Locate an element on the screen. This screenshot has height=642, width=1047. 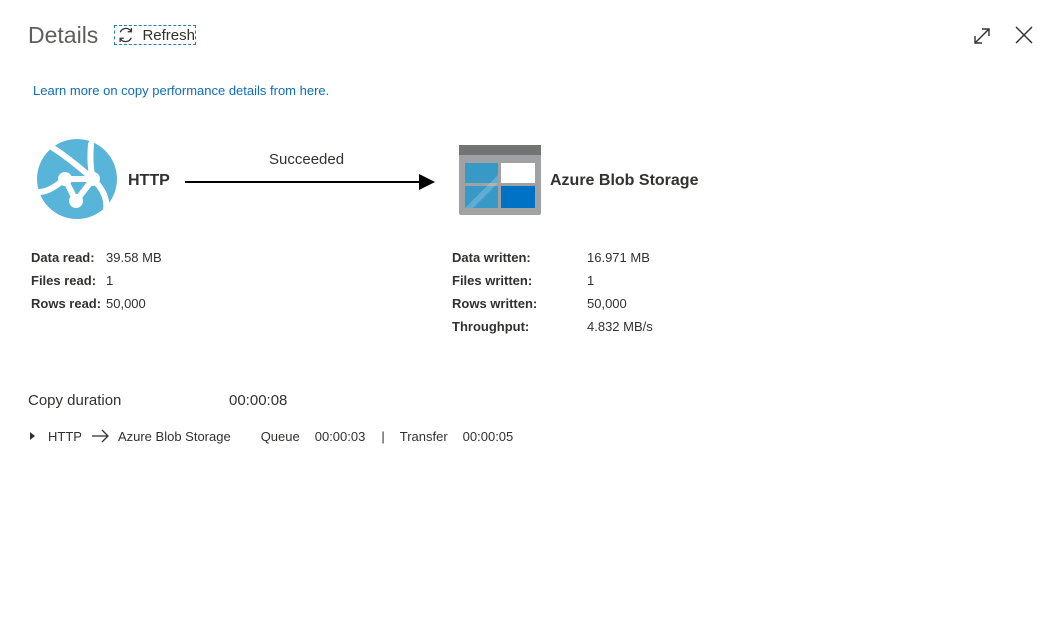
source-name: HTTP is located at coordinates (149, 180).